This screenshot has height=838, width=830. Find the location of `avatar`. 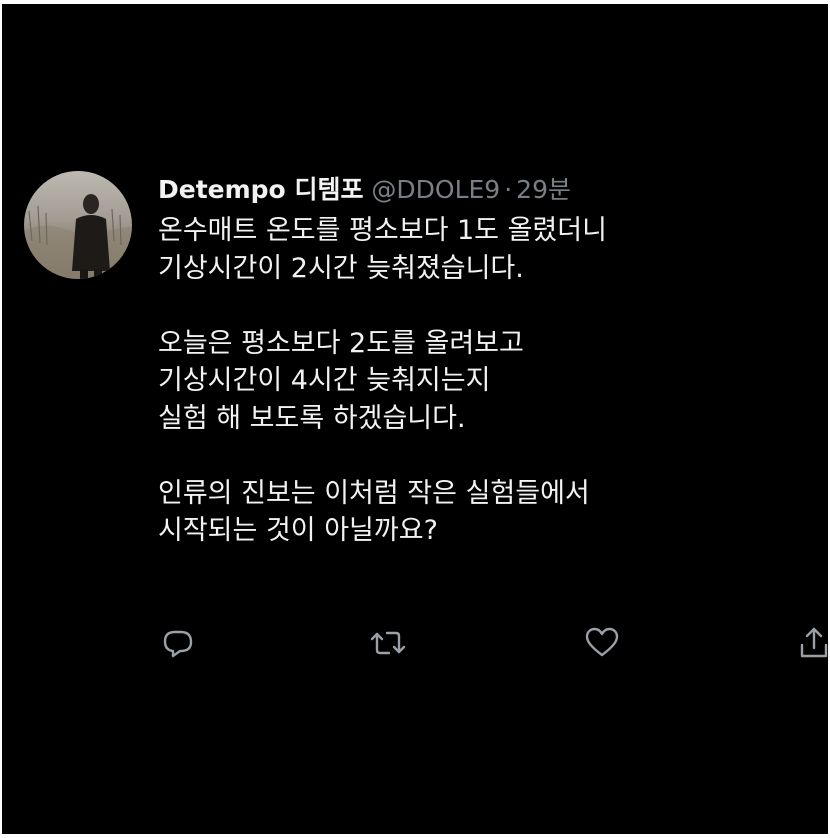

avatar is located at coordinates (78, 225).